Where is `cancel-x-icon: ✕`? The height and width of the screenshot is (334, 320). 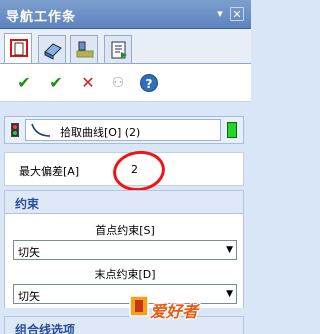
cancel-x-icon: ✕ is located at coordinates (88, 83).